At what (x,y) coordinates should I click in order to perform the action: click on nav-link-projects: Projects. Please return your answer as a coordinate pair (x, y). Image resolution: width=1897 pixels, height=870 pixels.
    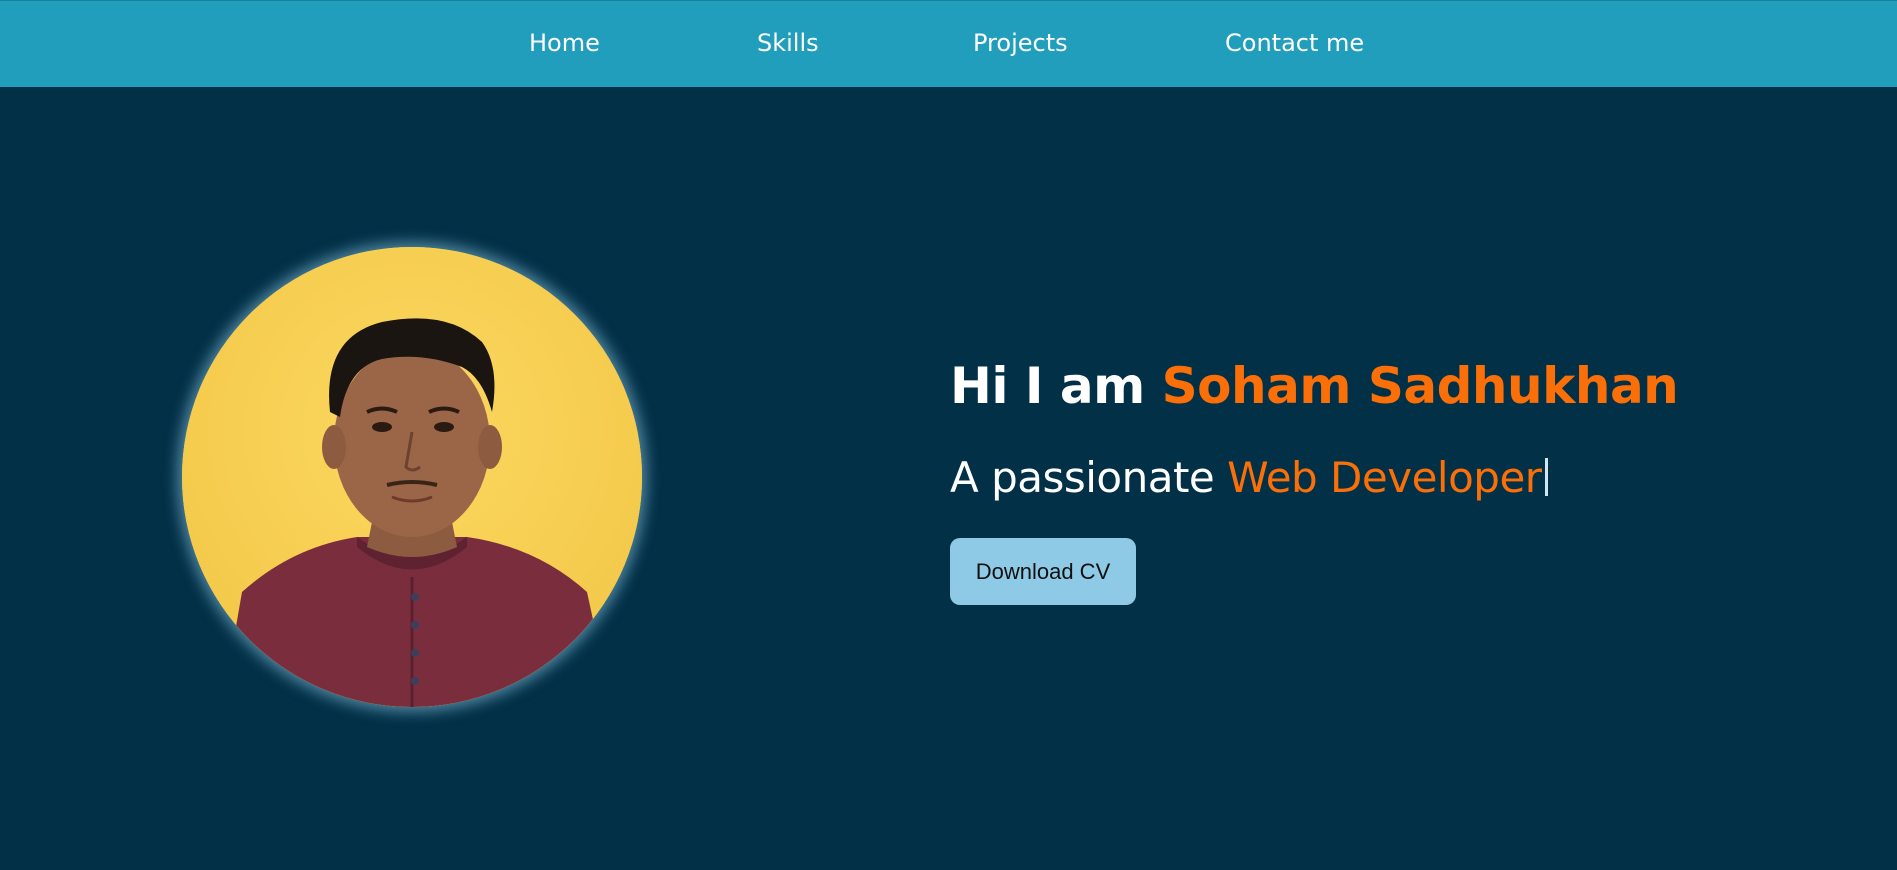
    Looking at the image, I should click on (1020, 43).